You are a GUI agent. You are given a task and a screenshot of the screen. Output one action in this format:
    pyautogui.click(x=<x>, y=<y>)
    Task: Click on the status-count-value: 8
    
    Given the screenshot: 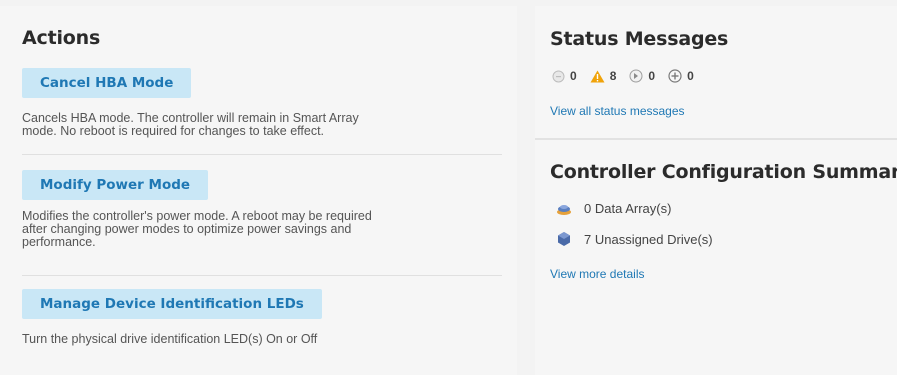 What is the action you would take?
    pyautogui.click(x=613, y=76)
    